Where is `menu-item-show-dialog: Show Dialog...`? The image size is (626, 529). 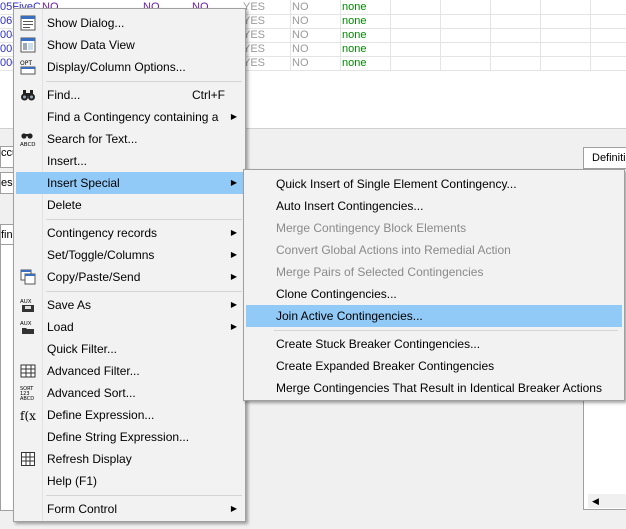
menu-item-show-dialog: Show Dialog... is located at coordinates (129, 23).